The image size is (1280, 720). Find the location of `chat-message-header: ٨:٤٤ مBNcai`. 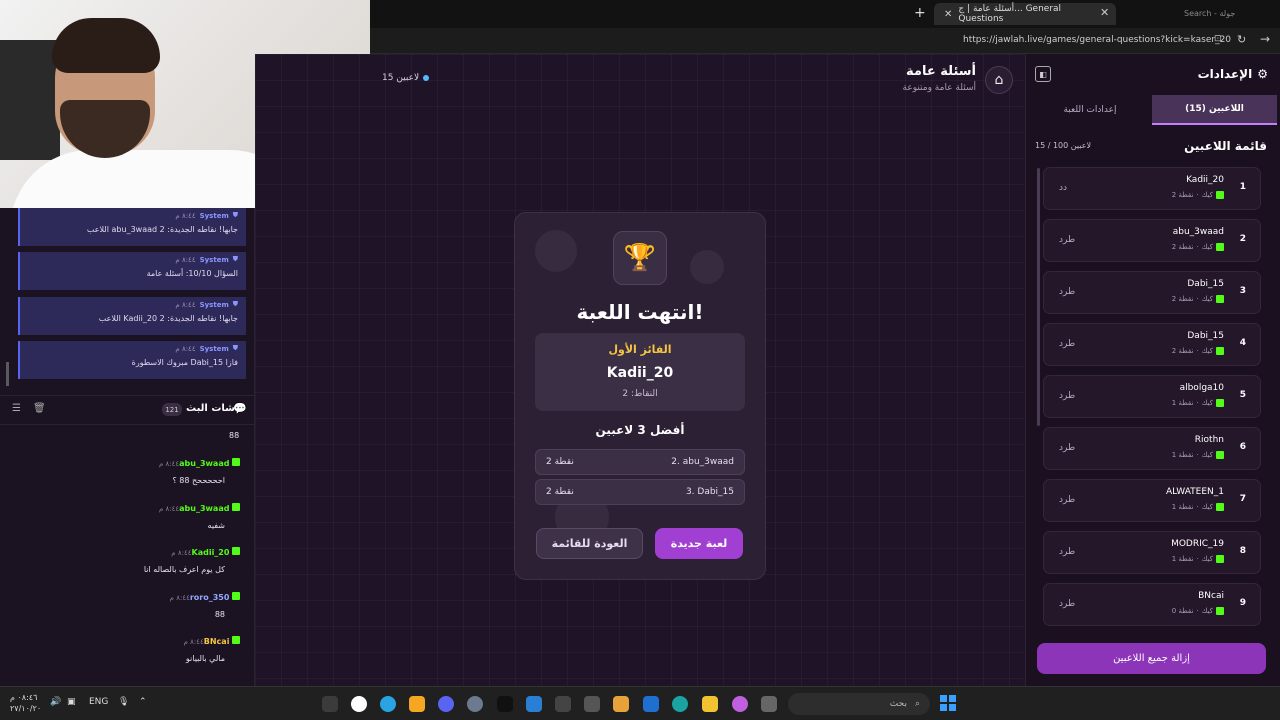

chat-message-header: ٨:٤٤ مBNcai is located at coordinates (125, 641).